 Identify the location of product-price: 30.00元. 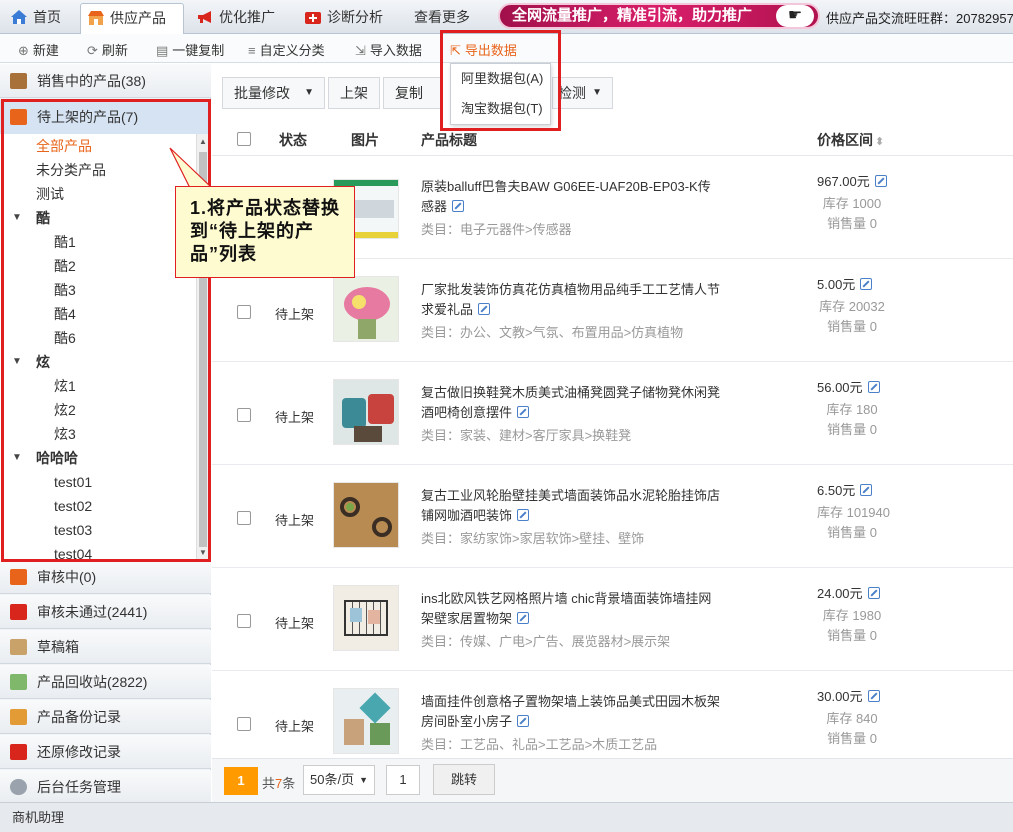
(848, 695).